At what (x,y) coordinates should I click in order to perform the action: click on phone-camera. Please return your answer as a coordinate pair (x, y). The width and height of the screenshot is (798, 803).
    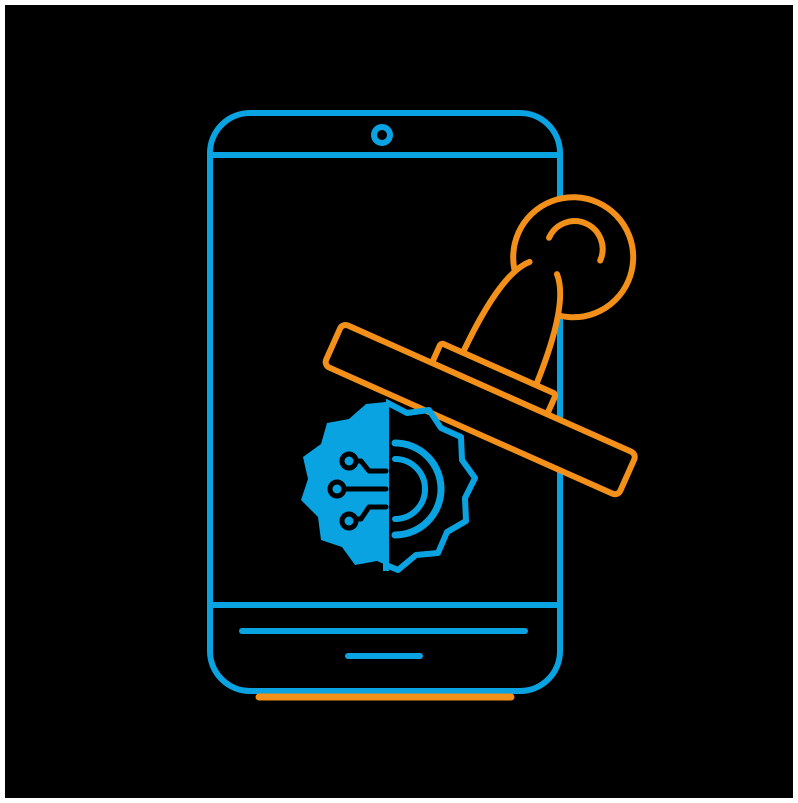
    Looking at the image, I should click on (382, 135).